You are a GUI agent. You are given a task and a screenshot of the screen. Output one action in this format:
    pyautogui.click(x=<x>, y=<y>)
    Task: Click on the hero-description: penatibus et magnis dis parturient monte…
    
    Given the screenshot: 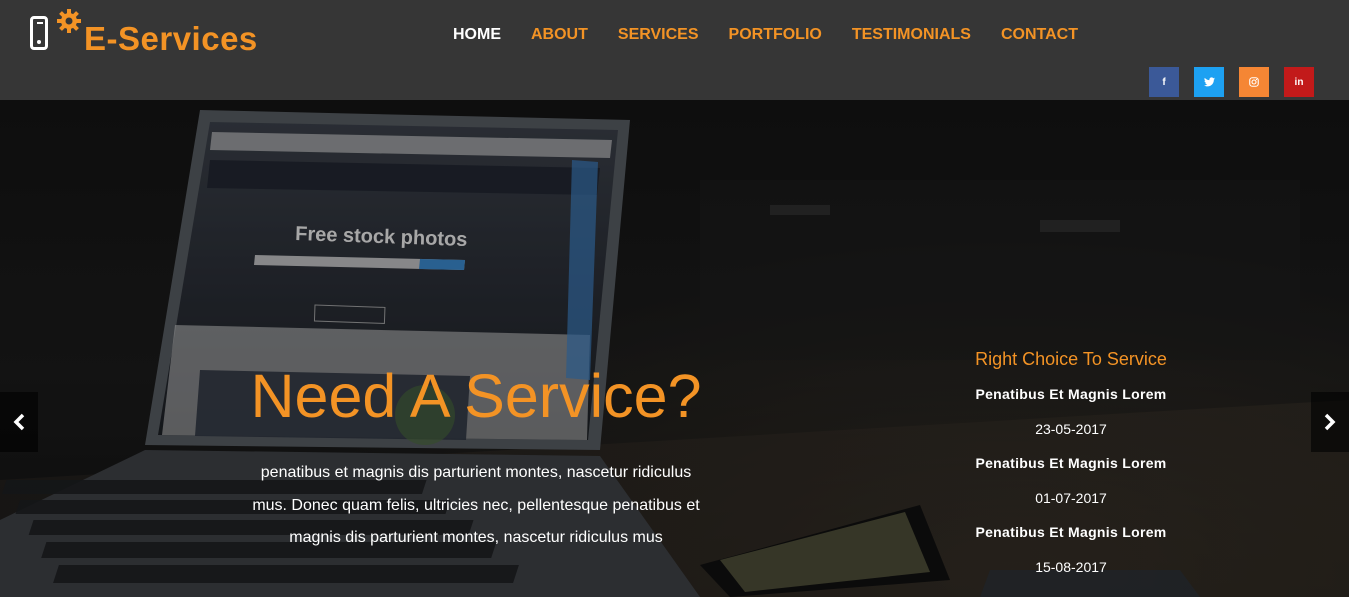 What is the action you would take?
    pyautogui.click(x=476, y=505)
    